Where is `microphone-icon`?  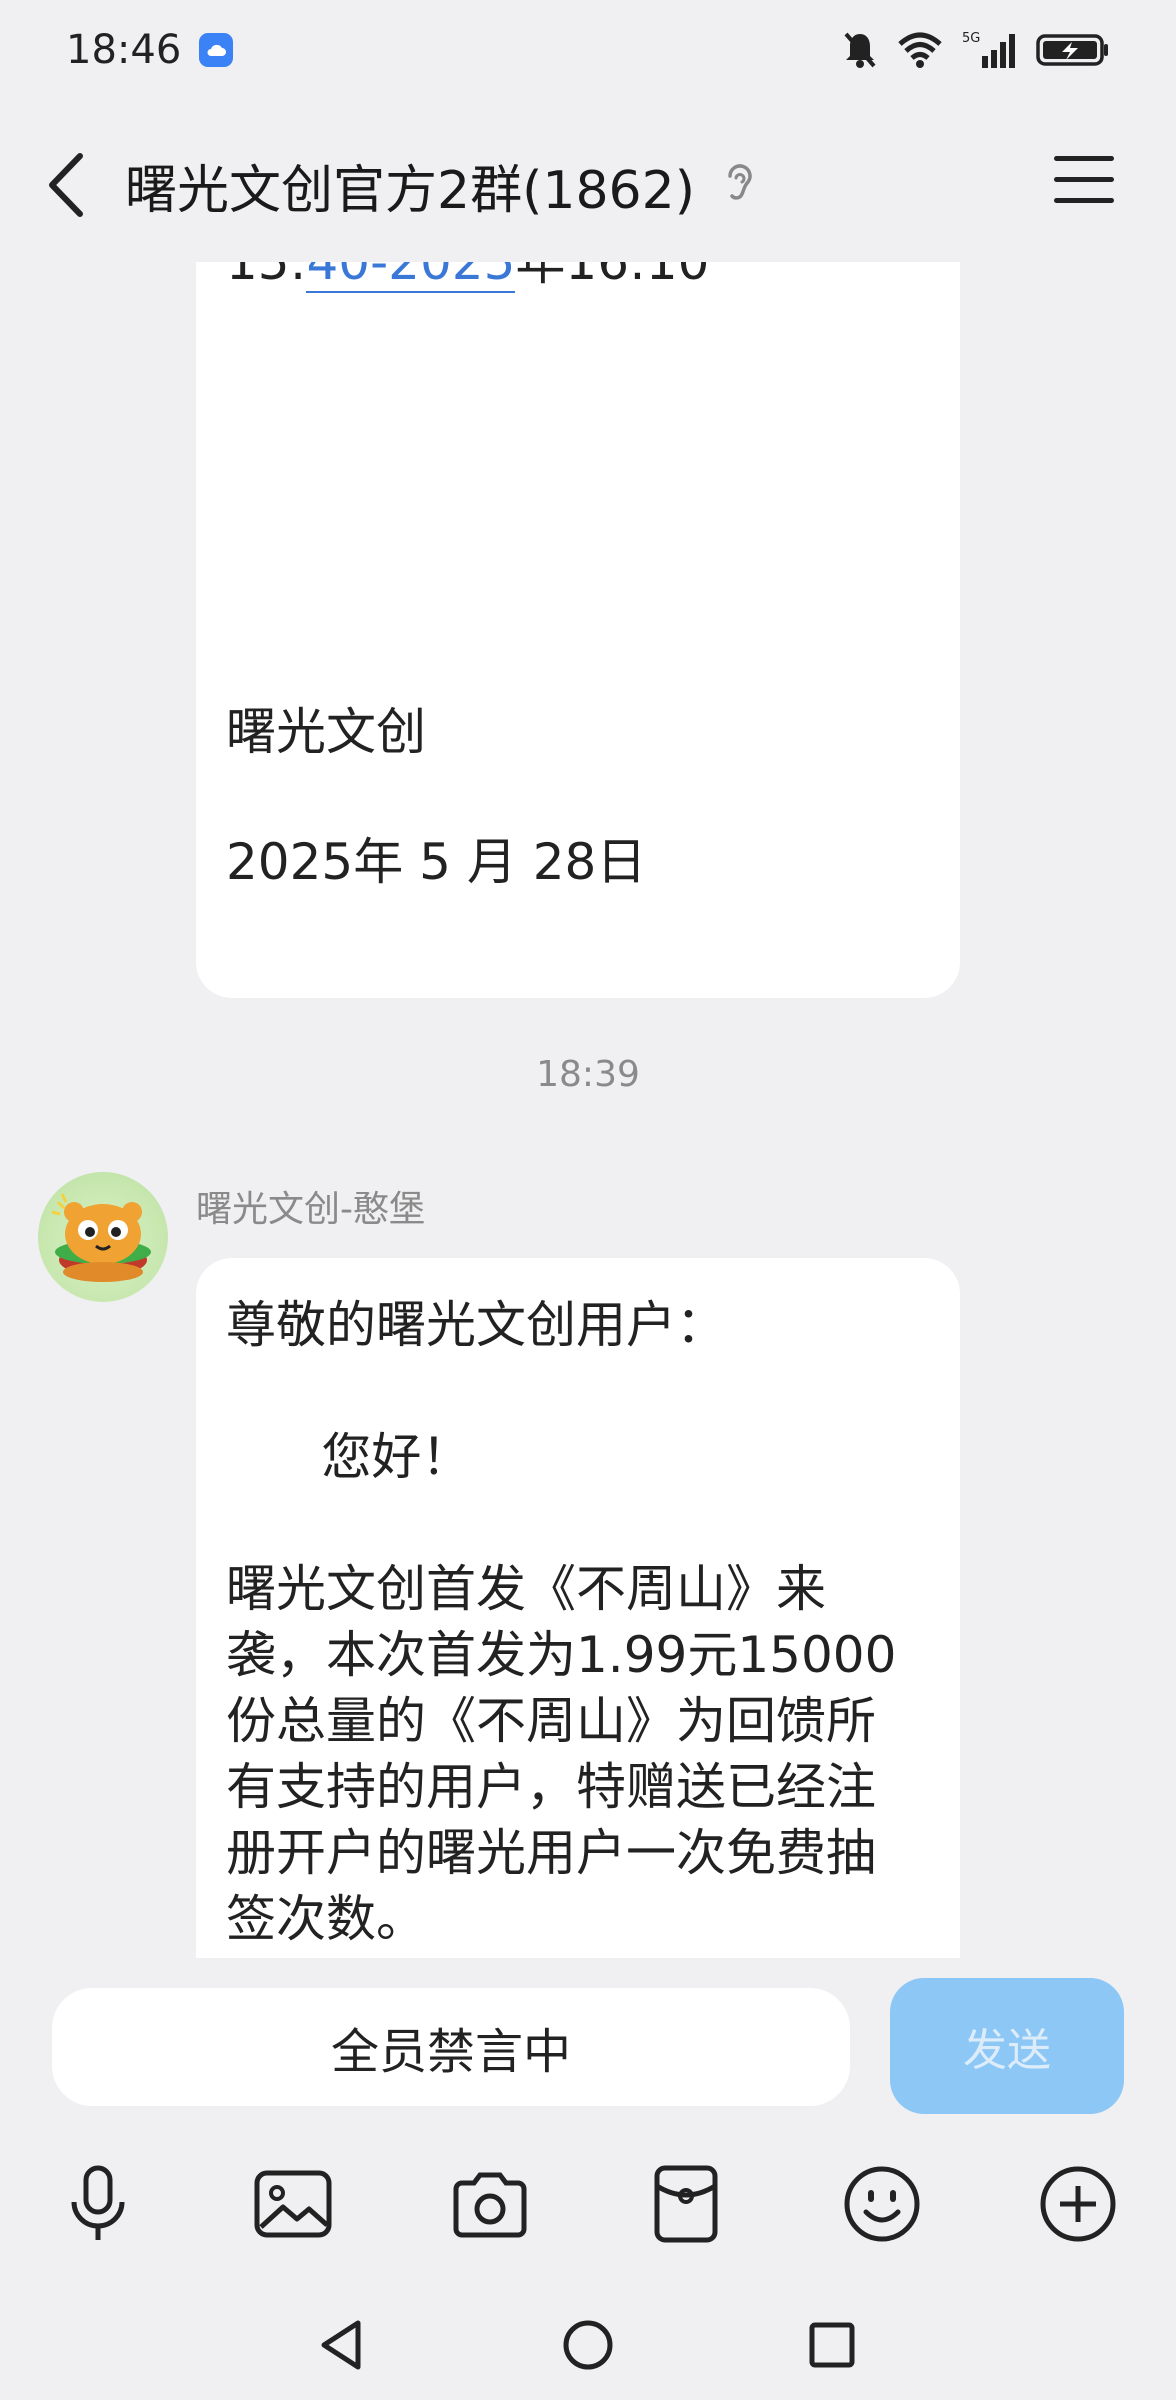
microphone-icon is located at coordinates (98, 2202).